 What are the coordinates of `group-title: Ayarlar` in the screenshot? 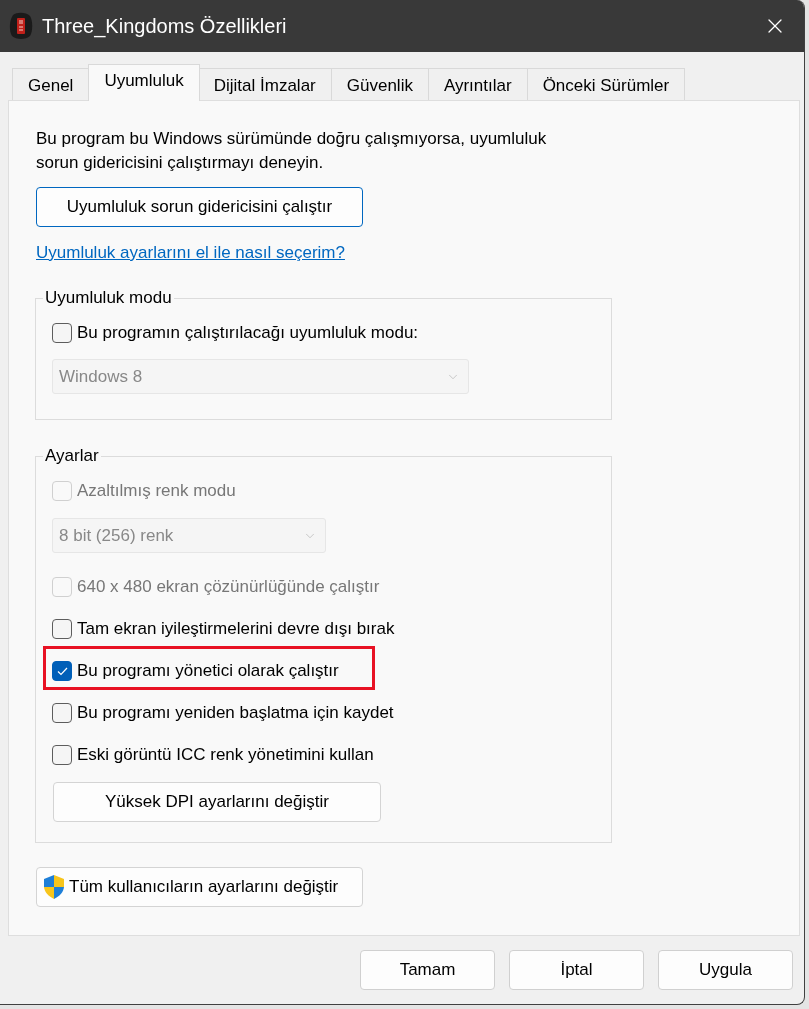 It's located at (72, 456).